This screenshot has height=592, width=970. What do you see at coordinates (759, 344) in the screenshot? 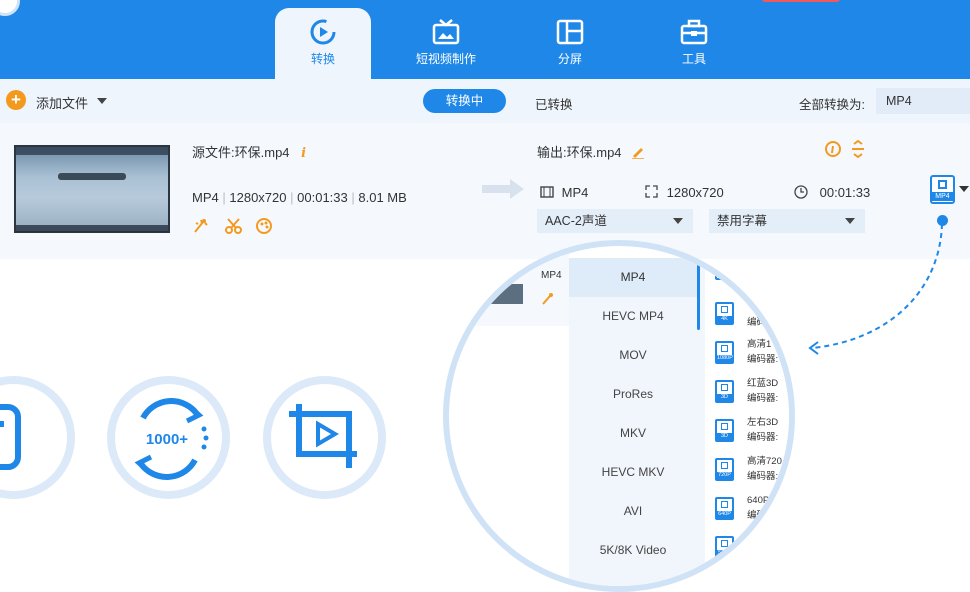
I see `preset-name: 高清1` at bounding box center [759, 344].